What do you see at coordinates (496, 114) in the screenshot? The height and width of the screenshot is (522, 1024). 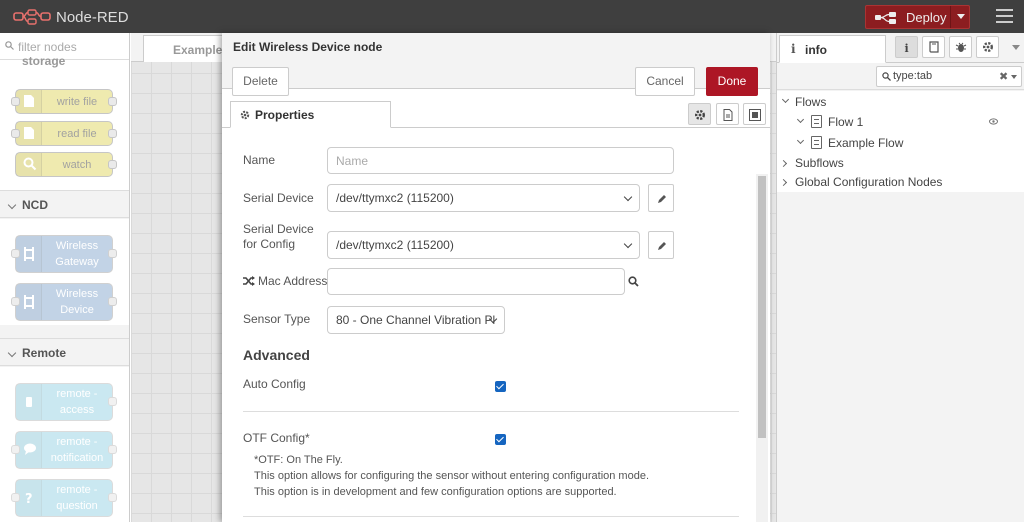 I see `tray-tabs: Properties` at bounding box center [496, 114].